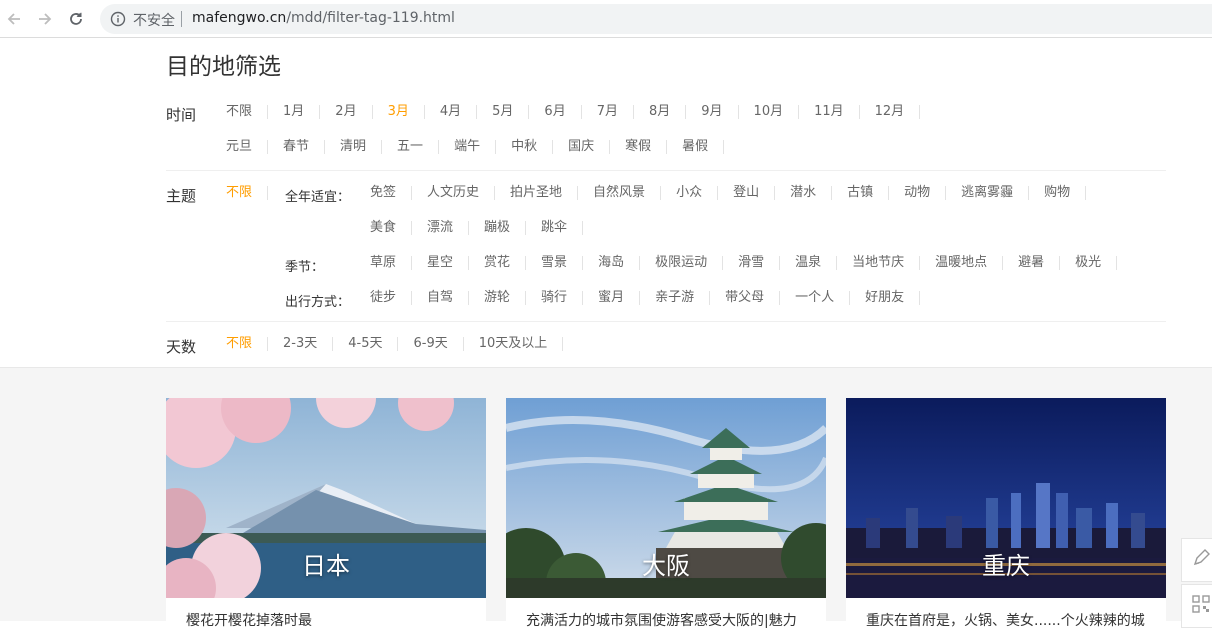  I want to click on url-text: mafengwo.cn/mdd/filter-tag-119.html, so click(323, 18).